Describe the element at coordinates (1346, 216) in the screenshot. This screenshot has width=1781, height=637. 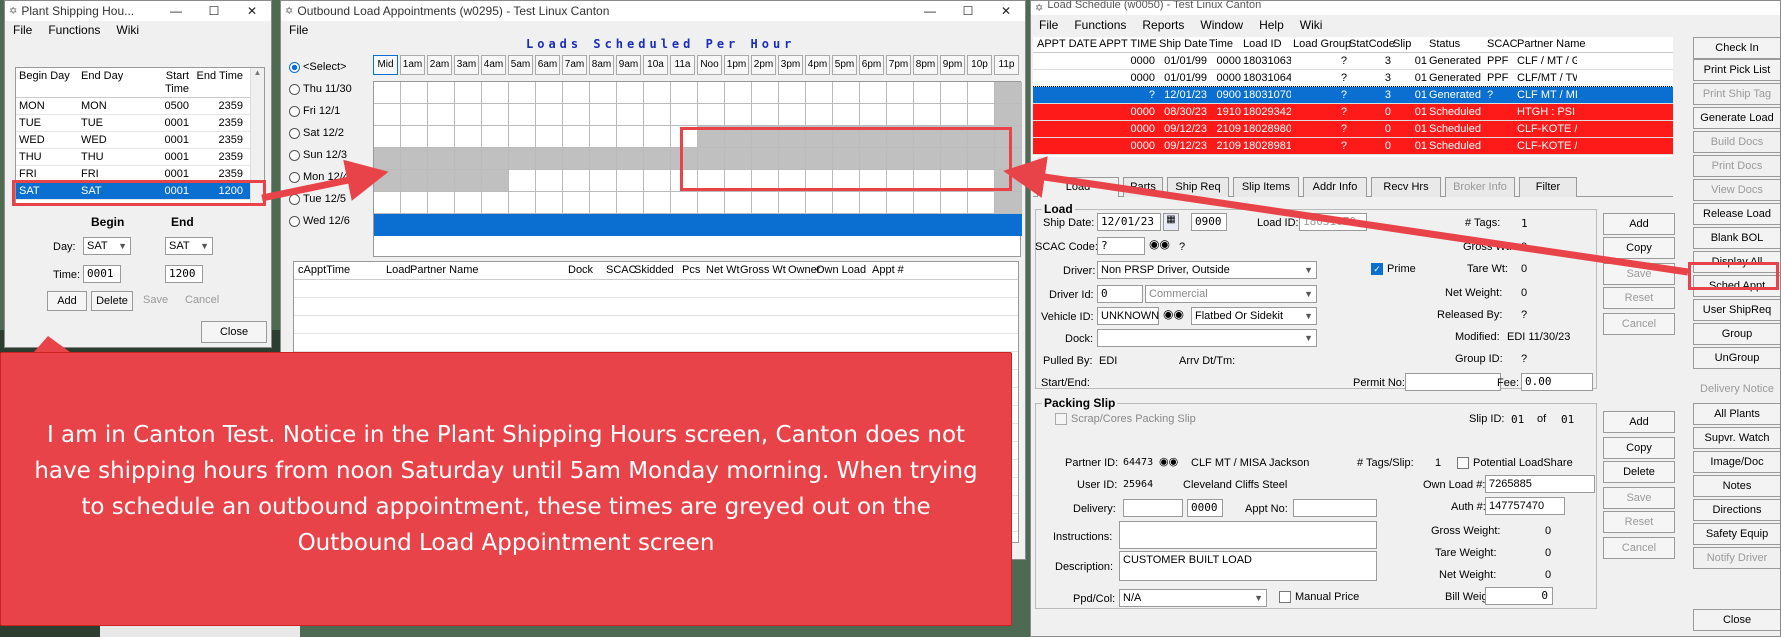
I see `arrow-from-button` at that location.